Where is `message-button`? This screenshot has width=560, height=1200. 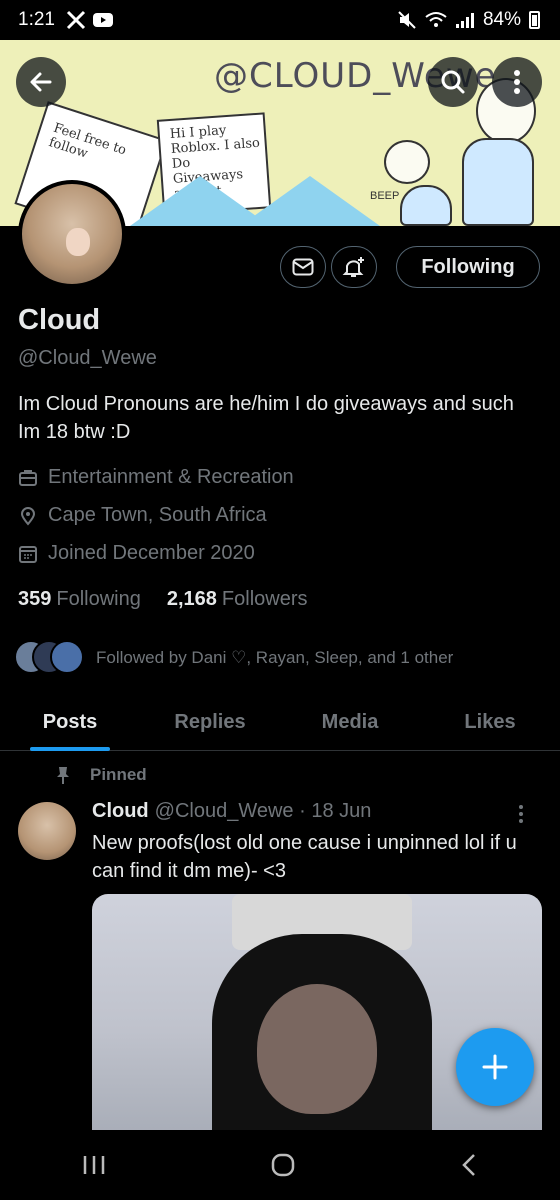
message-button is located at coordinates (303, 267).